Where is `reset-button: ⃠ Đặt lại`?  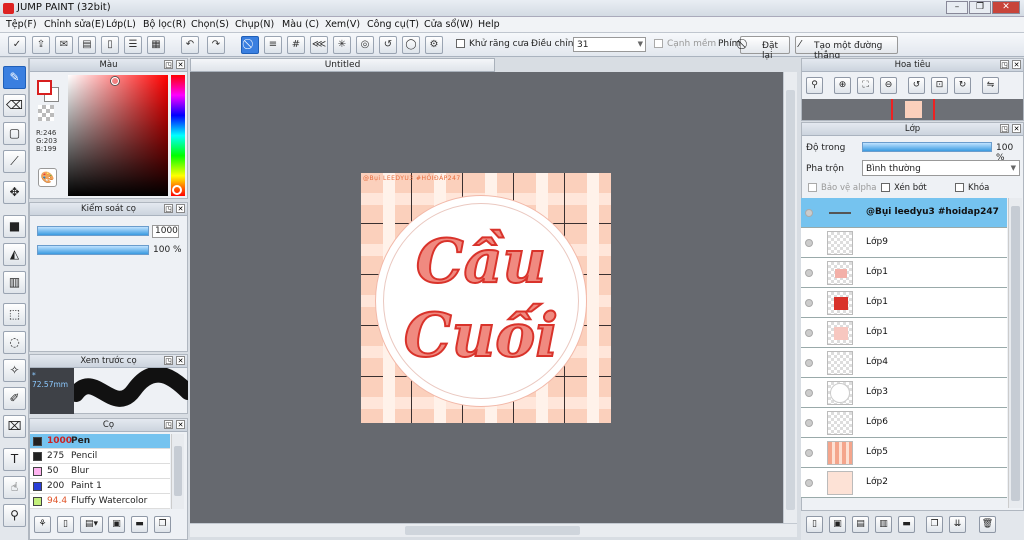
reset-button: ⃠ Đặt lại is located at coordinates (765, 48).